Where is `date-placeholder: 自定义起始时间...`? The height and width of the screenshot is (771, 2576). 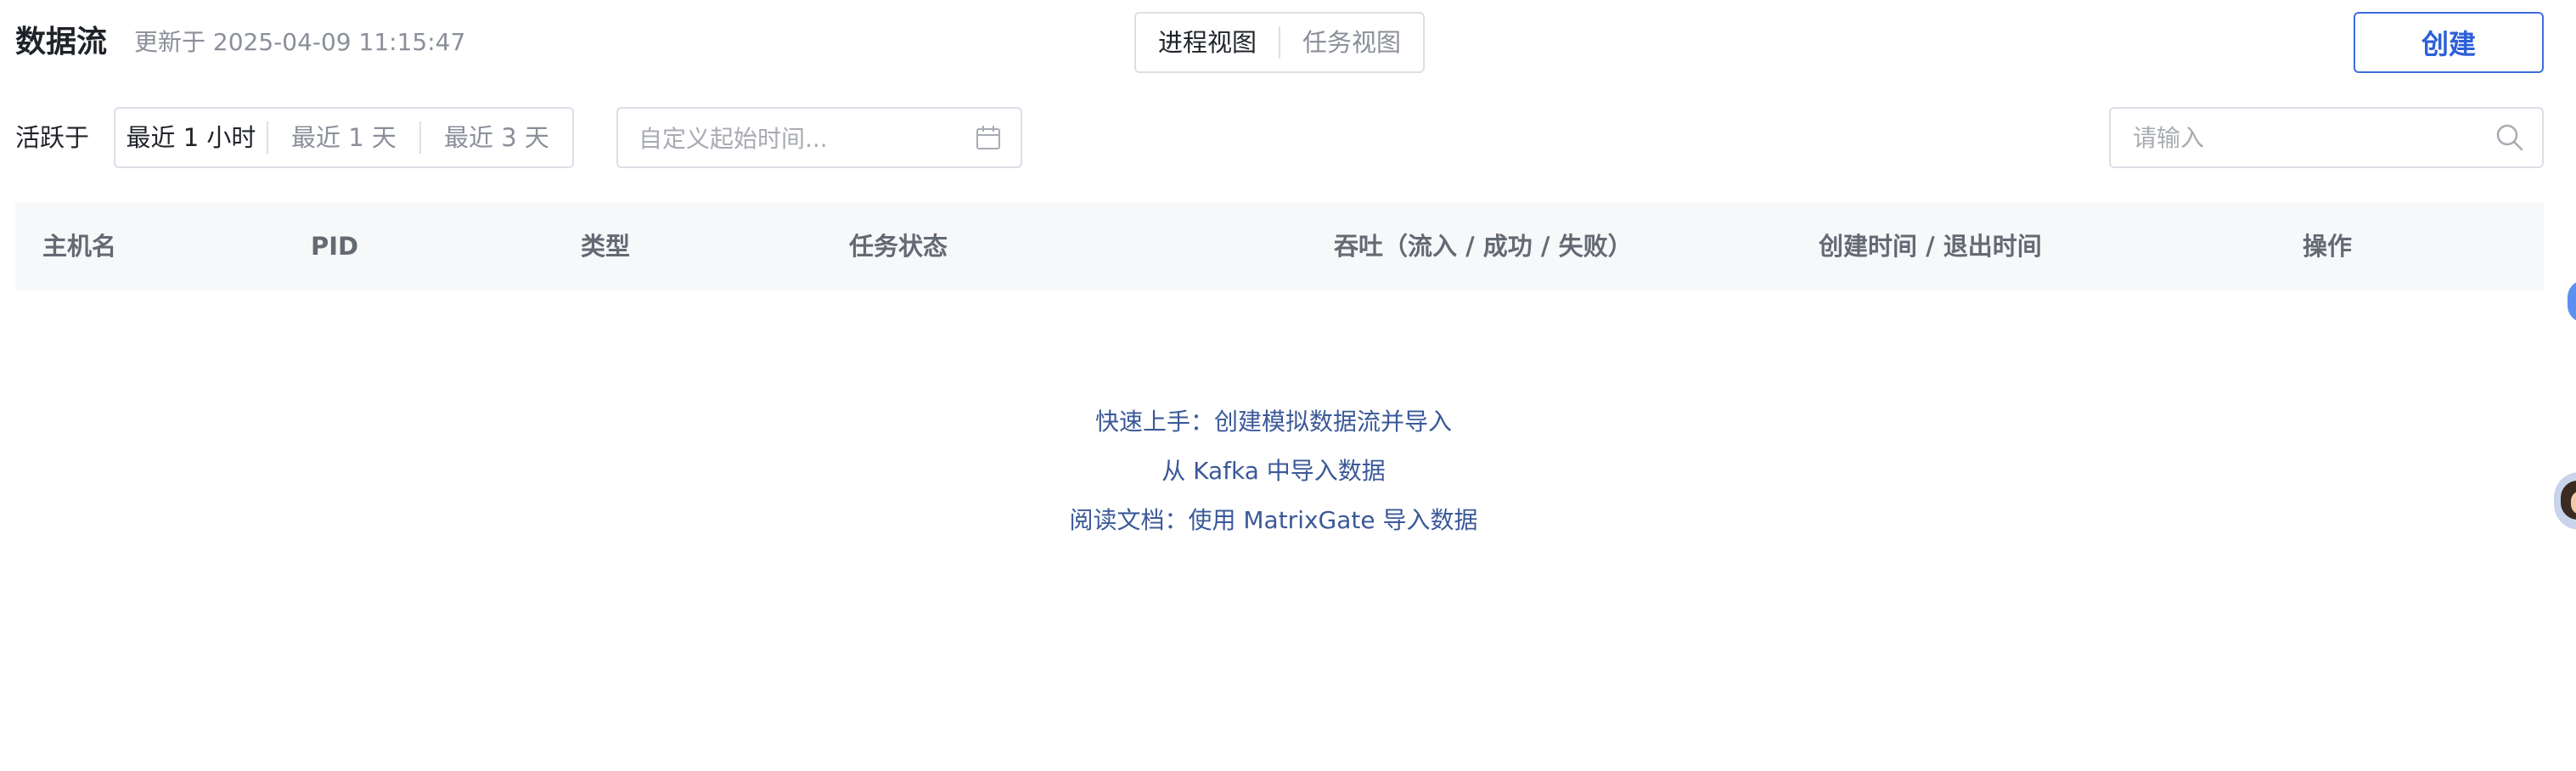
date-placeholder: 自定义起始时间... is located at coordinates (733, 139).